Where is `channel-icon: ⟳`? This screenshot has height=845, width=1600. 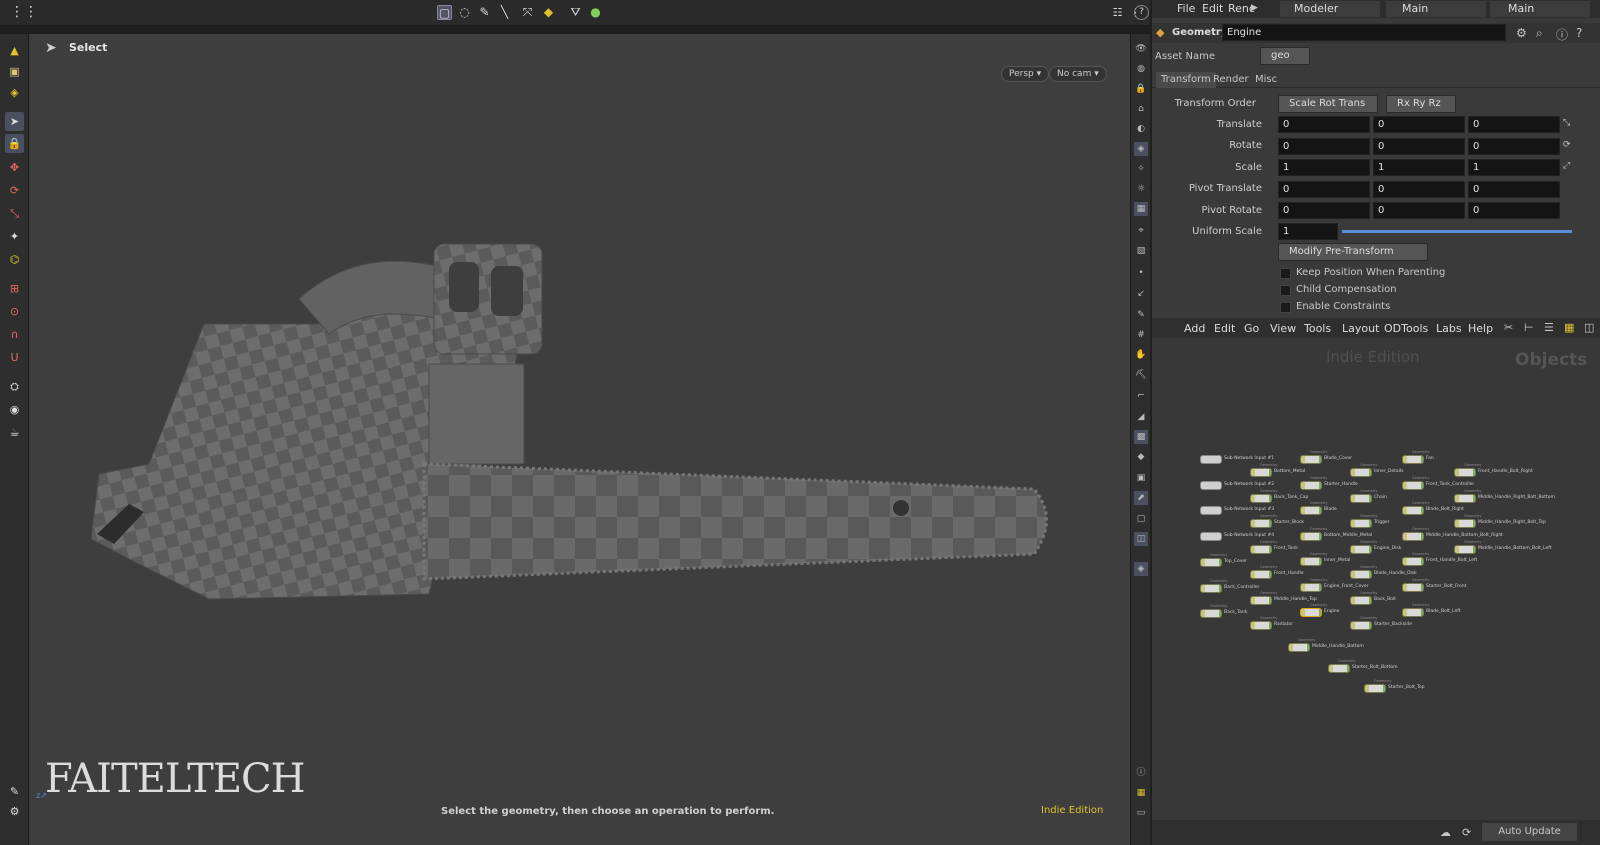 channel-icon: ⟳ is located at coordinates (1567, 145).